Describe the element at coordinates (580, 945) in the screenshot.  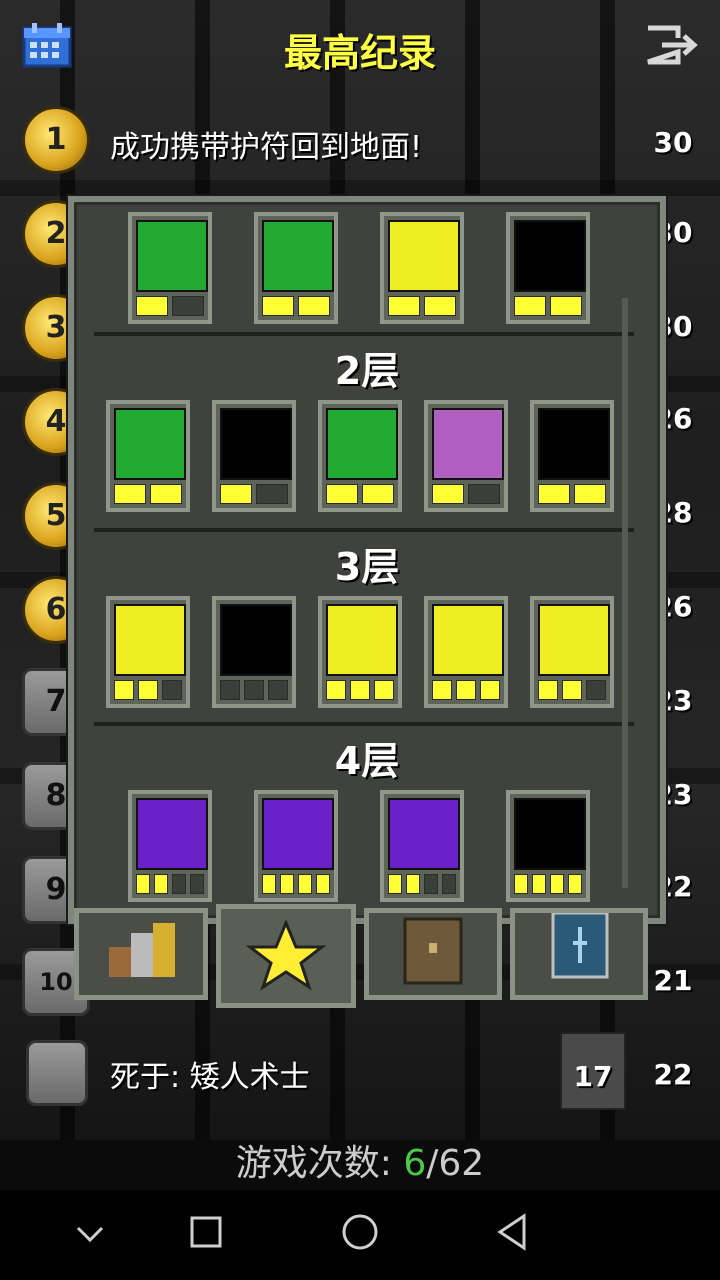
I see `portrait-icon` at that location.